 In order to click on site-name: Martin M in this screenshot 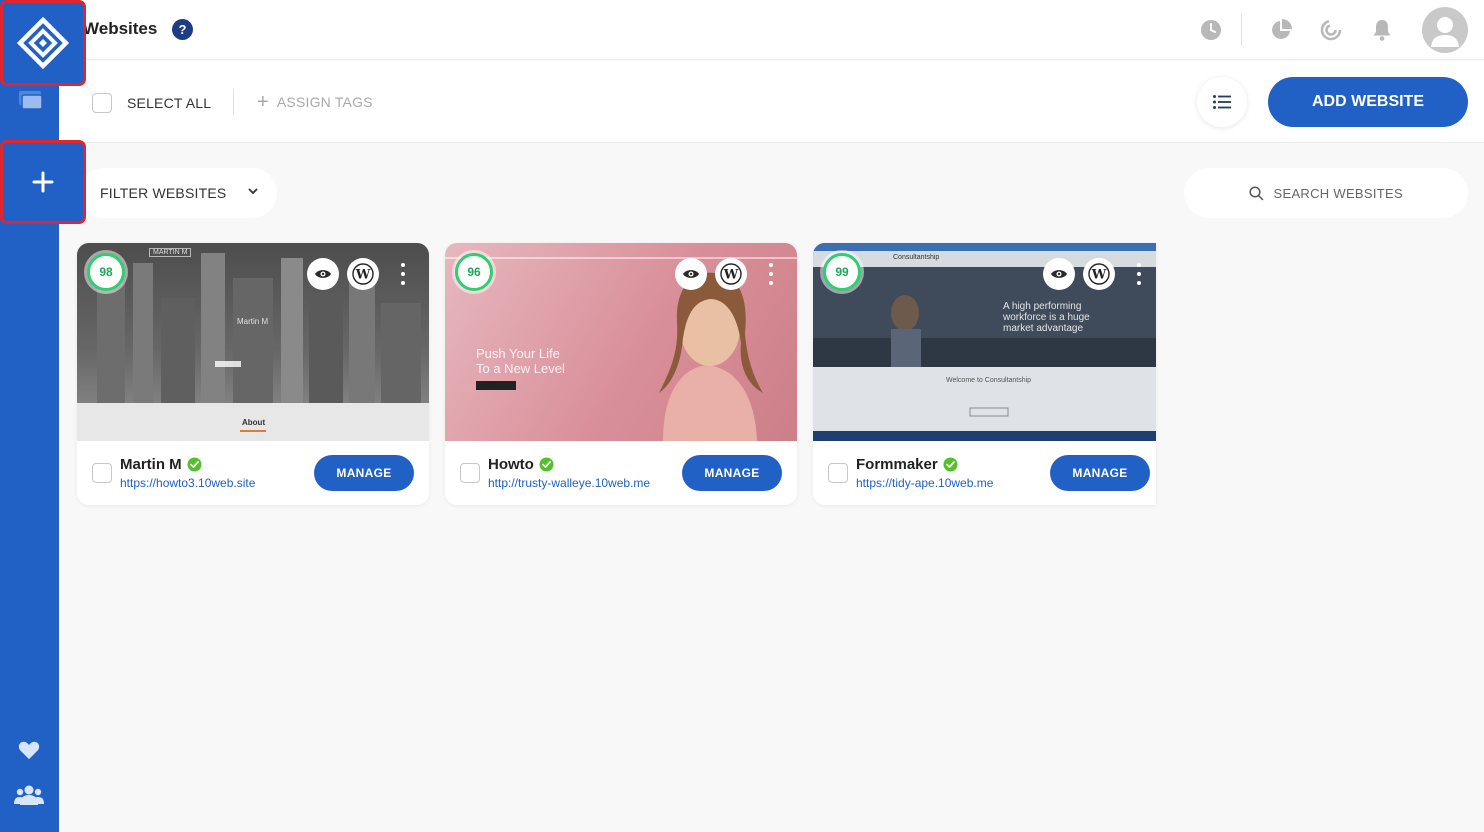, I will do `click(161, 464)`.